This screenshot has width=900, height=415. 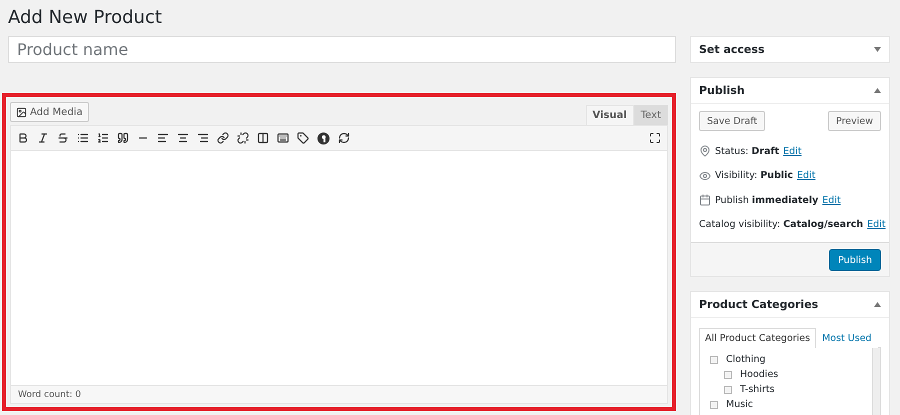 I want to click on panel-title: Set access, so click(x=731, y=49).